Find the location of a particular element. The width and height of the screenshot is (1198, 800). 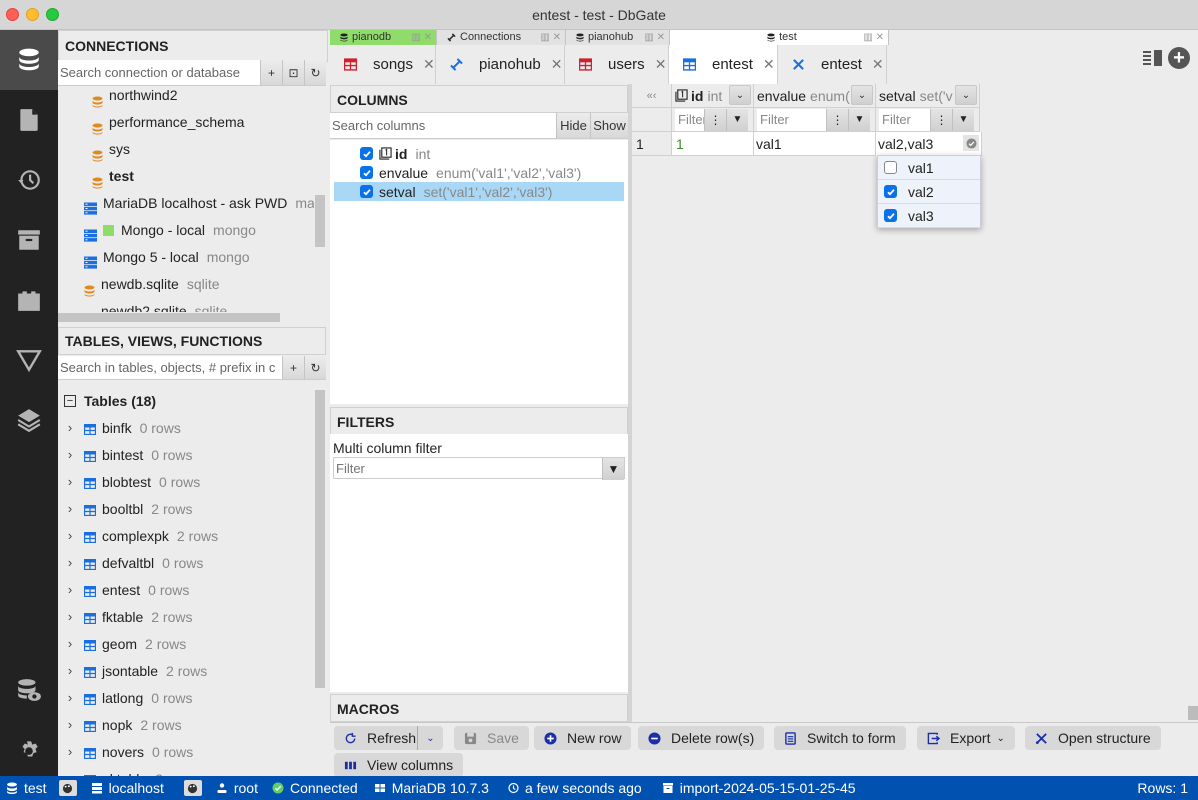

connection-item: sys is located at coordinates (111, 149).